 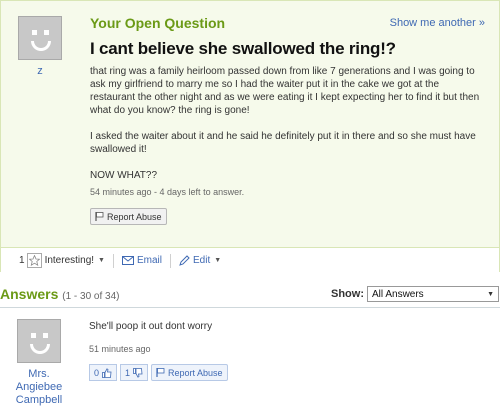 I want to click on pencil-icon, so click(x=184, y=260).